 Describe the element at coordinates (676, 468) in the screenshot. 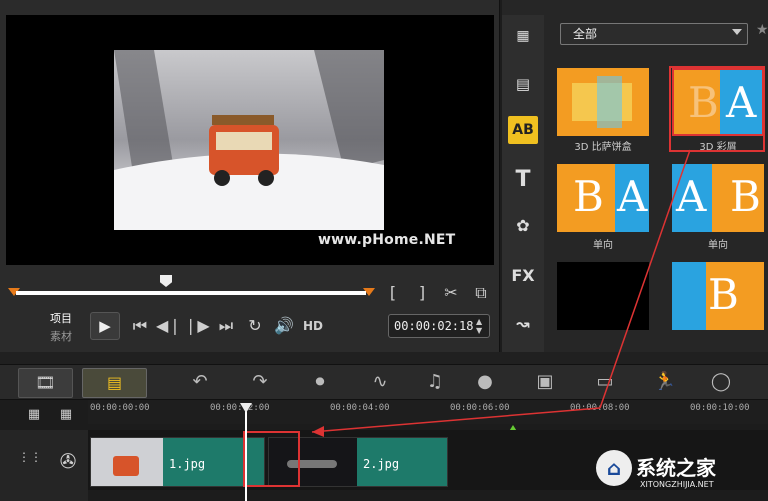

I see `site-brand: 系统之家` at that location.